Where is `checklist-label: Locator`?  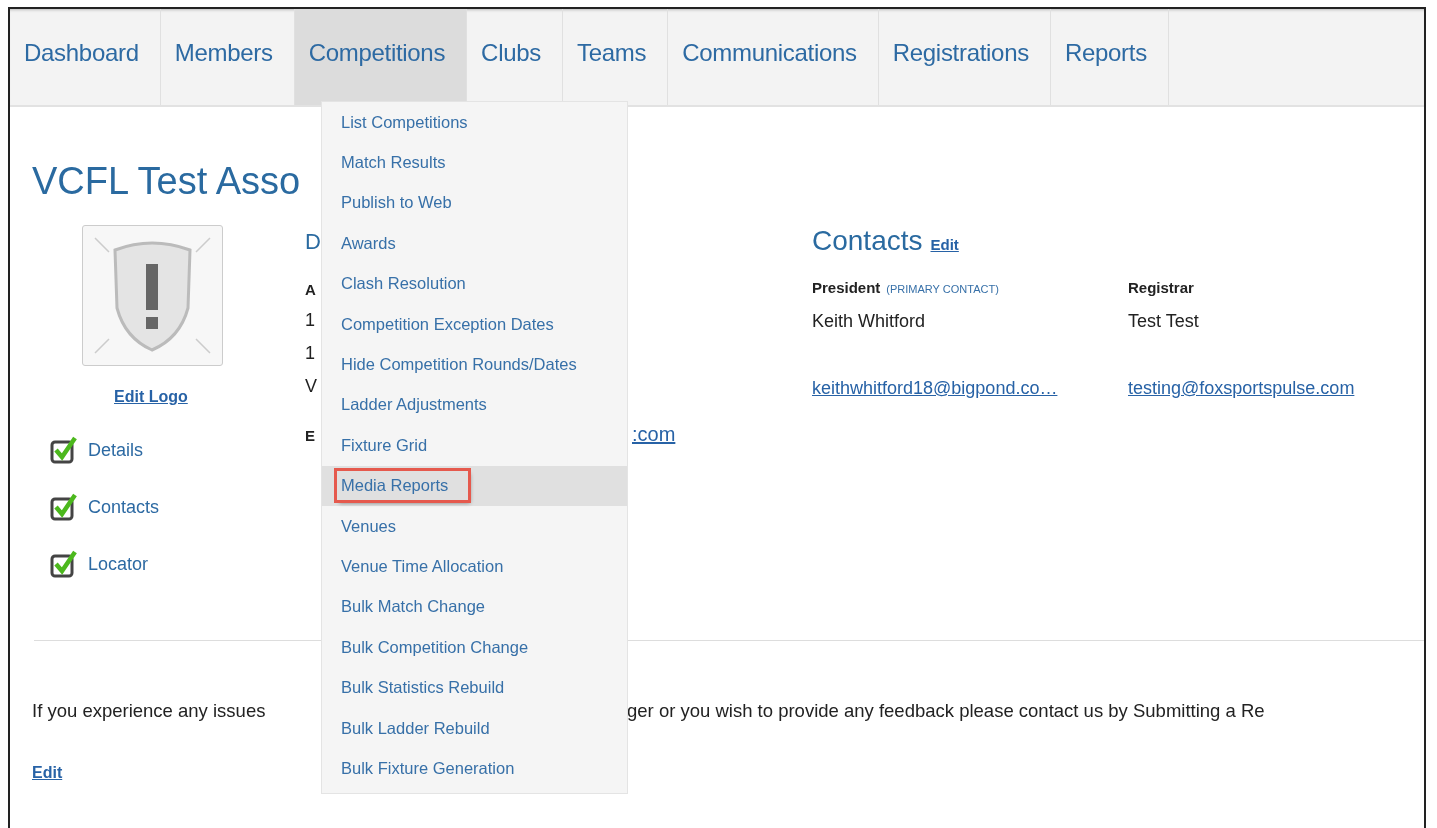
checklist-label: Locator is located at coordinates (118, 564).